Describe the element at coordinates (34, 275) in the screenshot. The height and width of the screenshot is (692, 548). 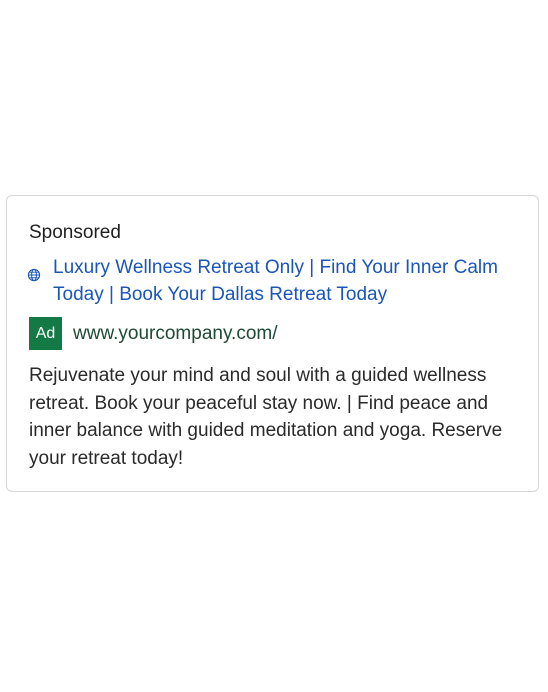
I see `globe-icon` at that location.